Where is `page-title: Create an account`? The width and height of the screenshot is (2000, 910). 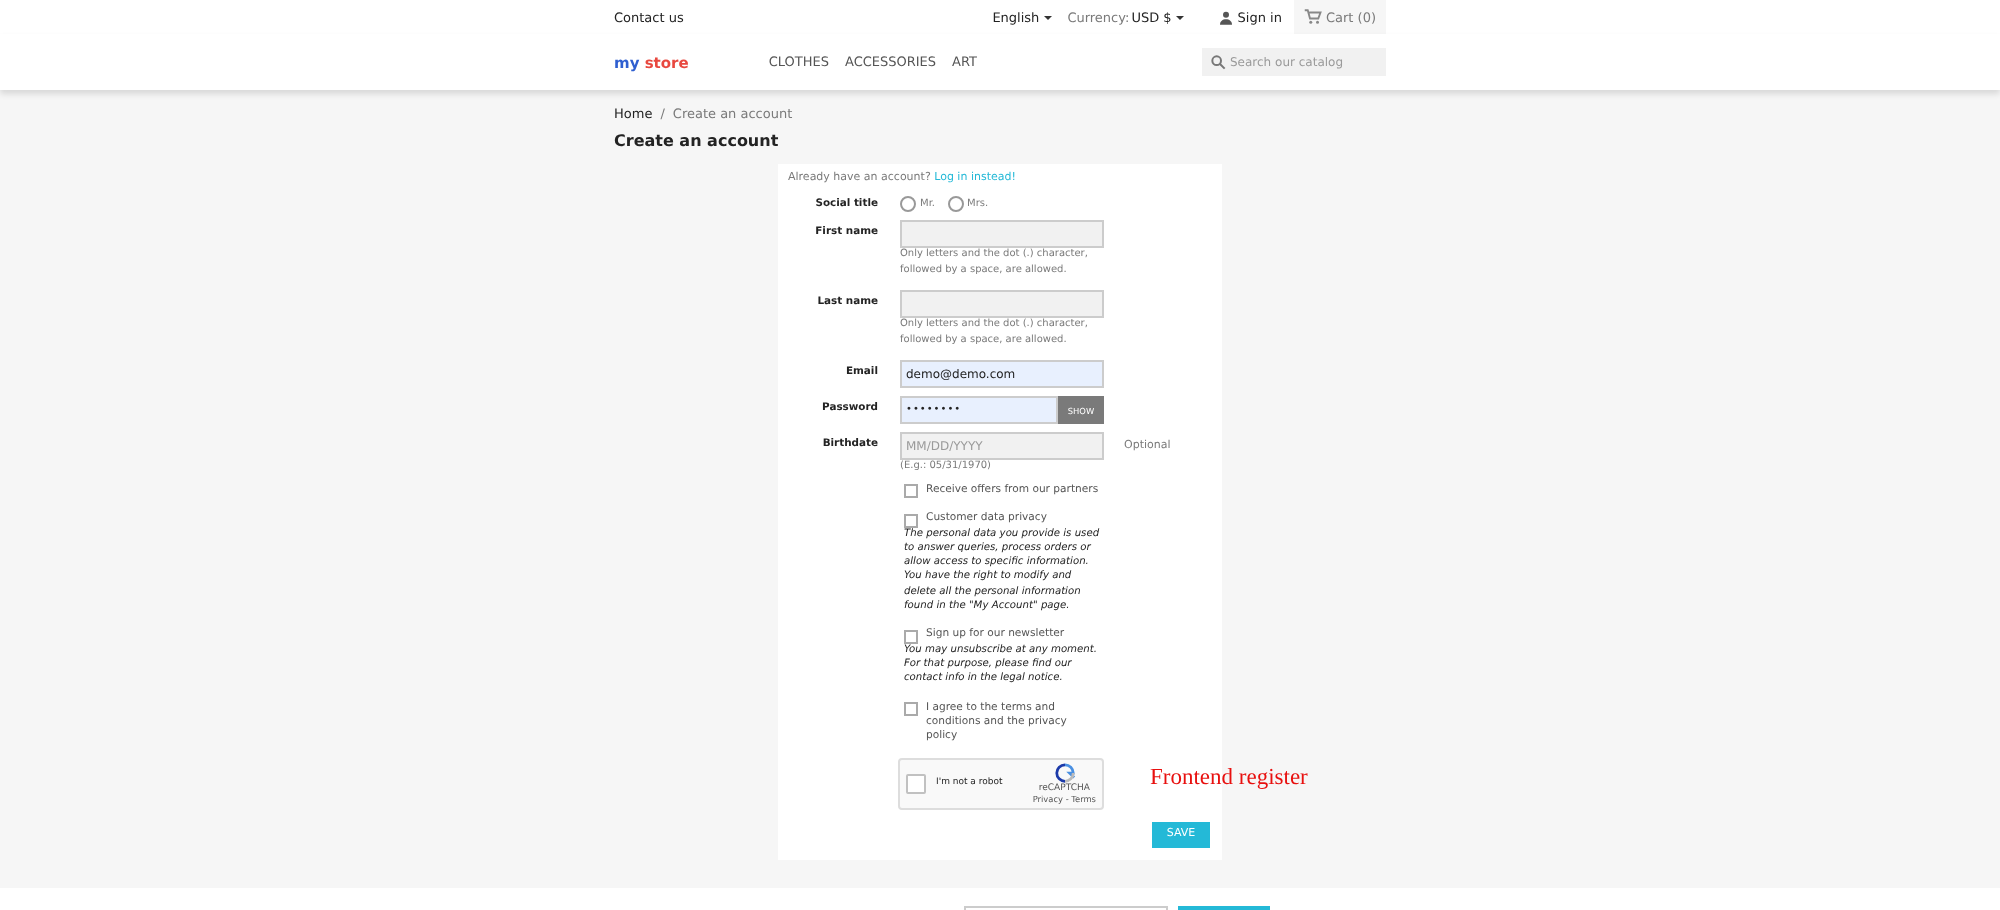 page-title: Create an account is located at coordinates (697, 141).